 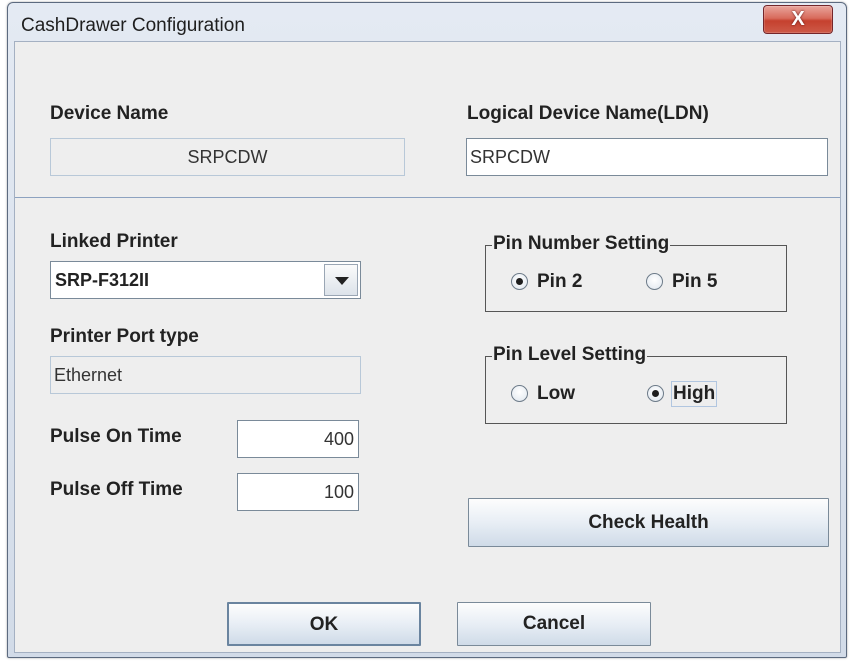 What do you see at coordinates (694, 394) in the screenshot?
I see `high-label: High` at bounding box center [694, 394].